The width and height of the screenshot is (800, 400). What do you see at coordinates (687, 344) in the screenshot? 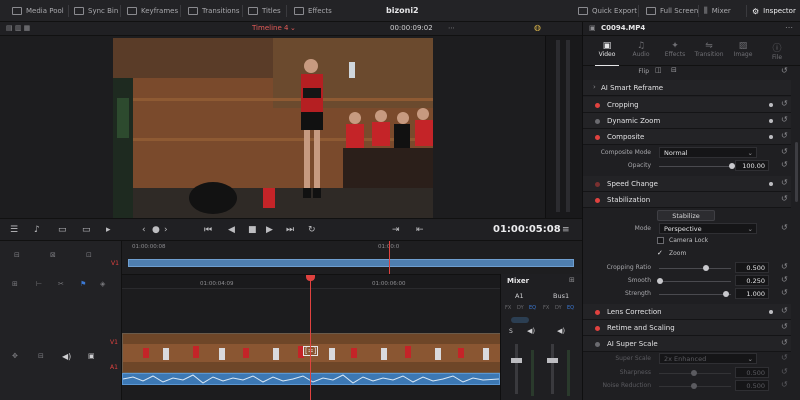
I see `section-ai-super-scale: AI Super Scale ↺` at bounding box center [687, 344].